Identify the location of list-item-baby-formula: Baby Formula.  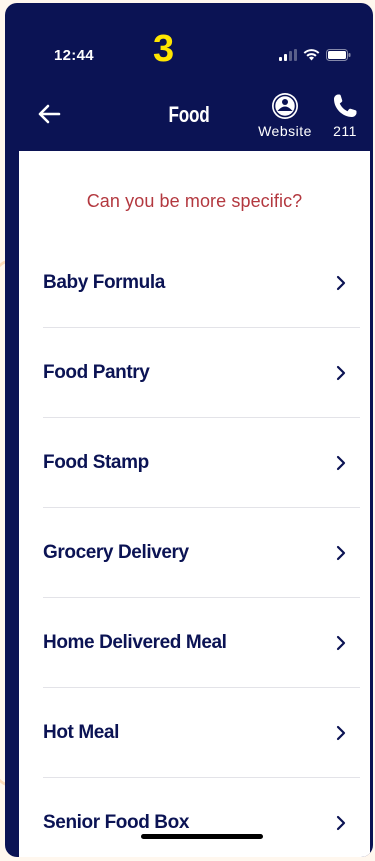
(201, 283).